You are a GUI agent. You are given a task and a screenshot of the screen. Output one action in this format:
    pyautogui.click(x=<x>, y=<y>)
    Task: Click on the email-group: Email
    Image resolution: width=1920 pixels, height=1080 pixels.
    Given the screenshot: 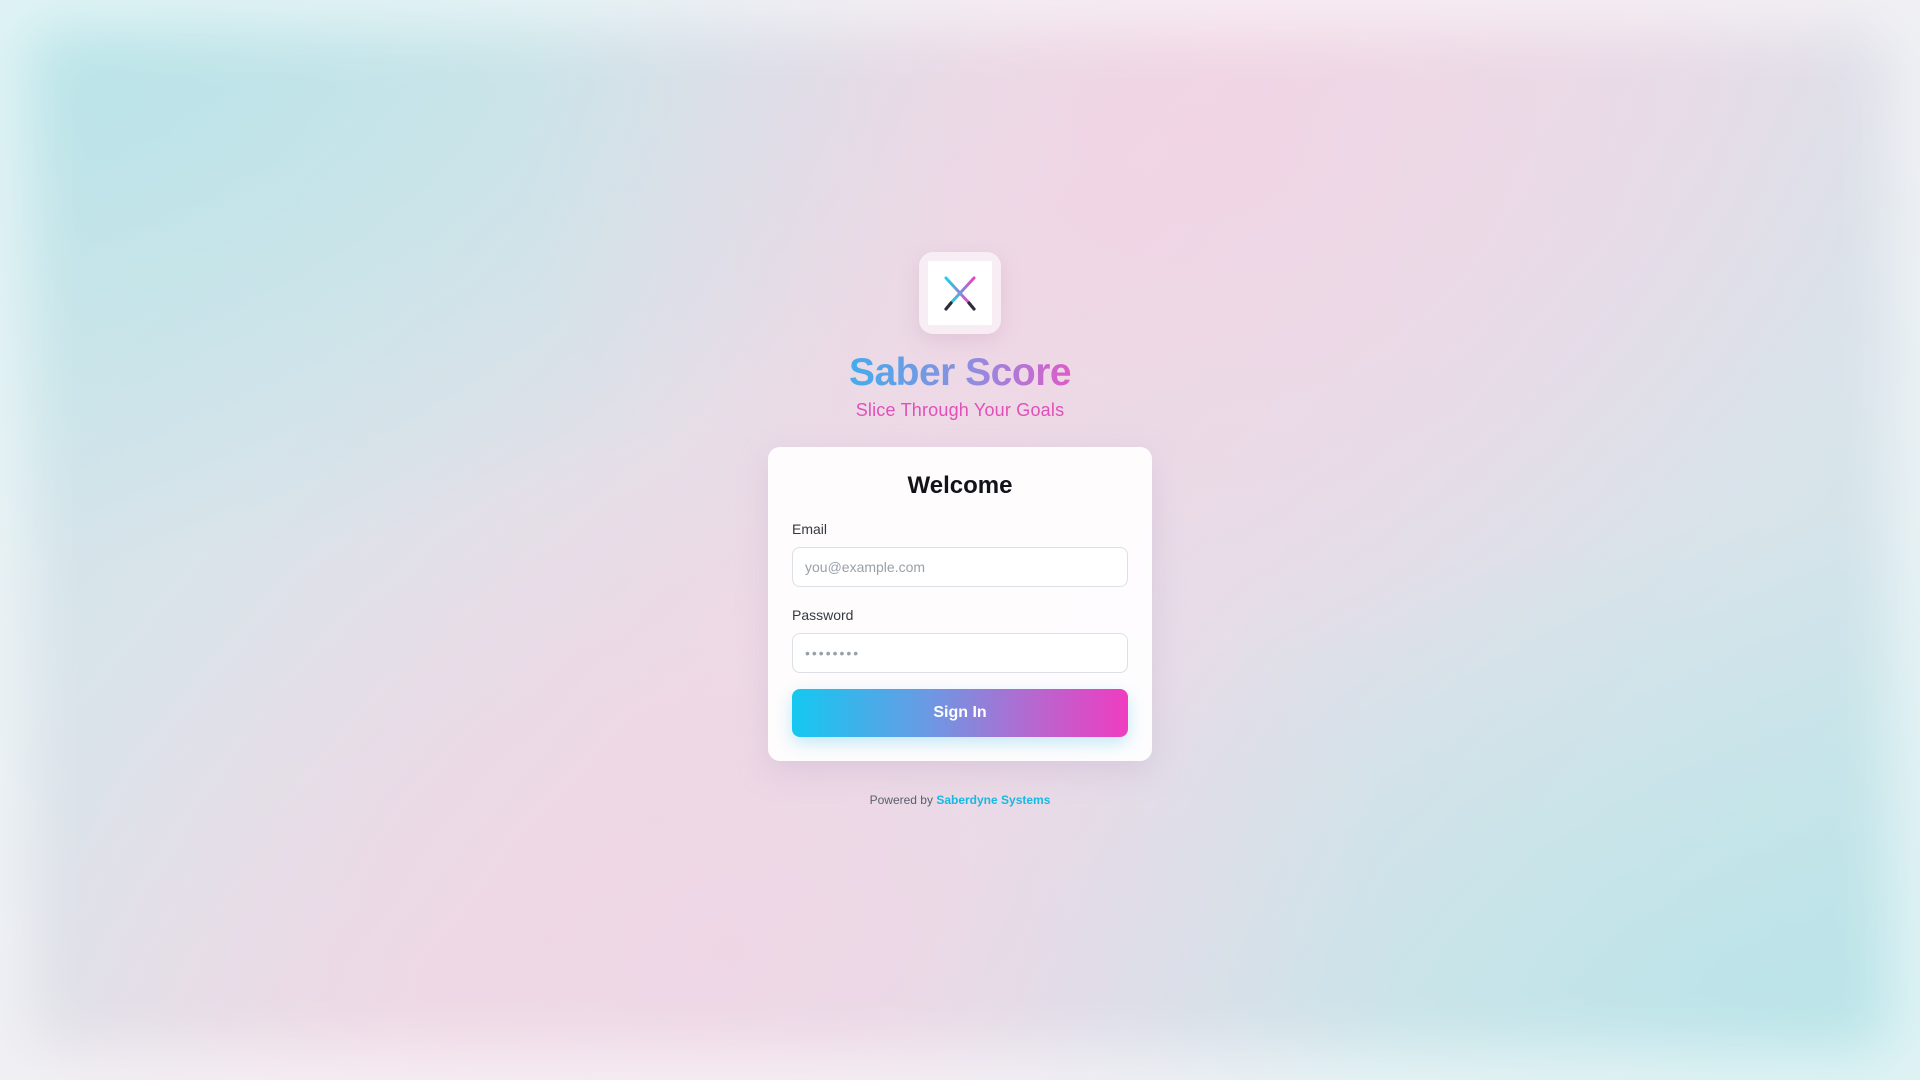 What is the action you would take?
    pyautogui.click(x=960, y=554)
    